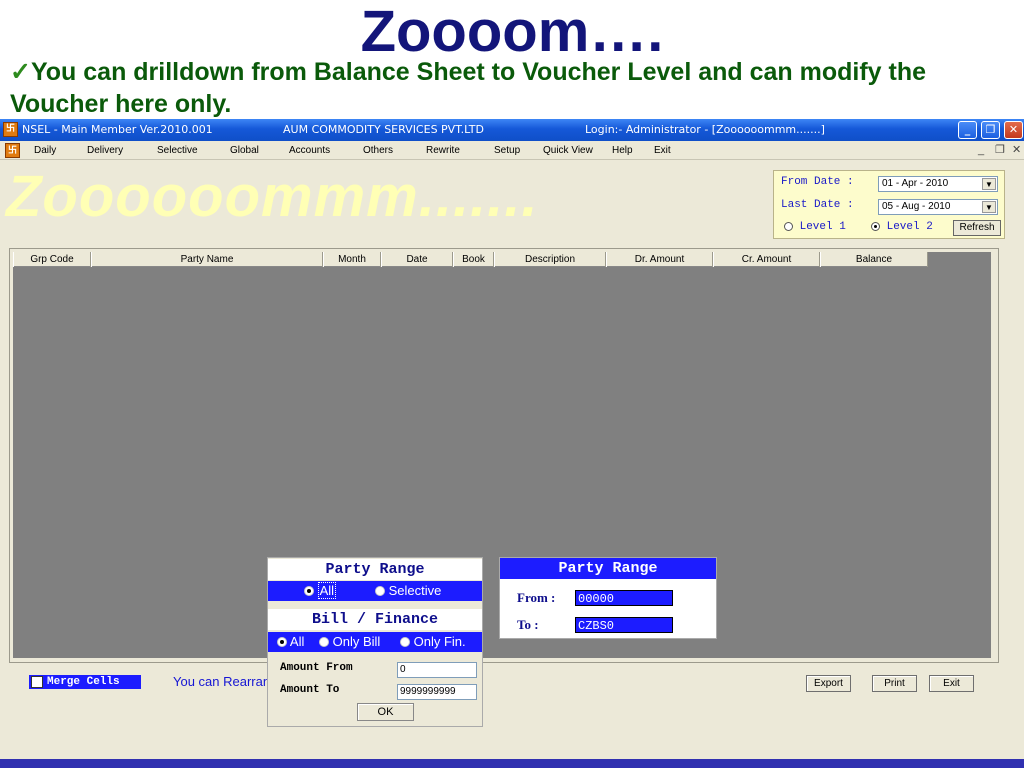 This screenshot has height=768, width=1024. What do you see at coordinates (415, 590) in the screenshot?
I see `party-selective-label: Selective` at bounding box center [415, 590].